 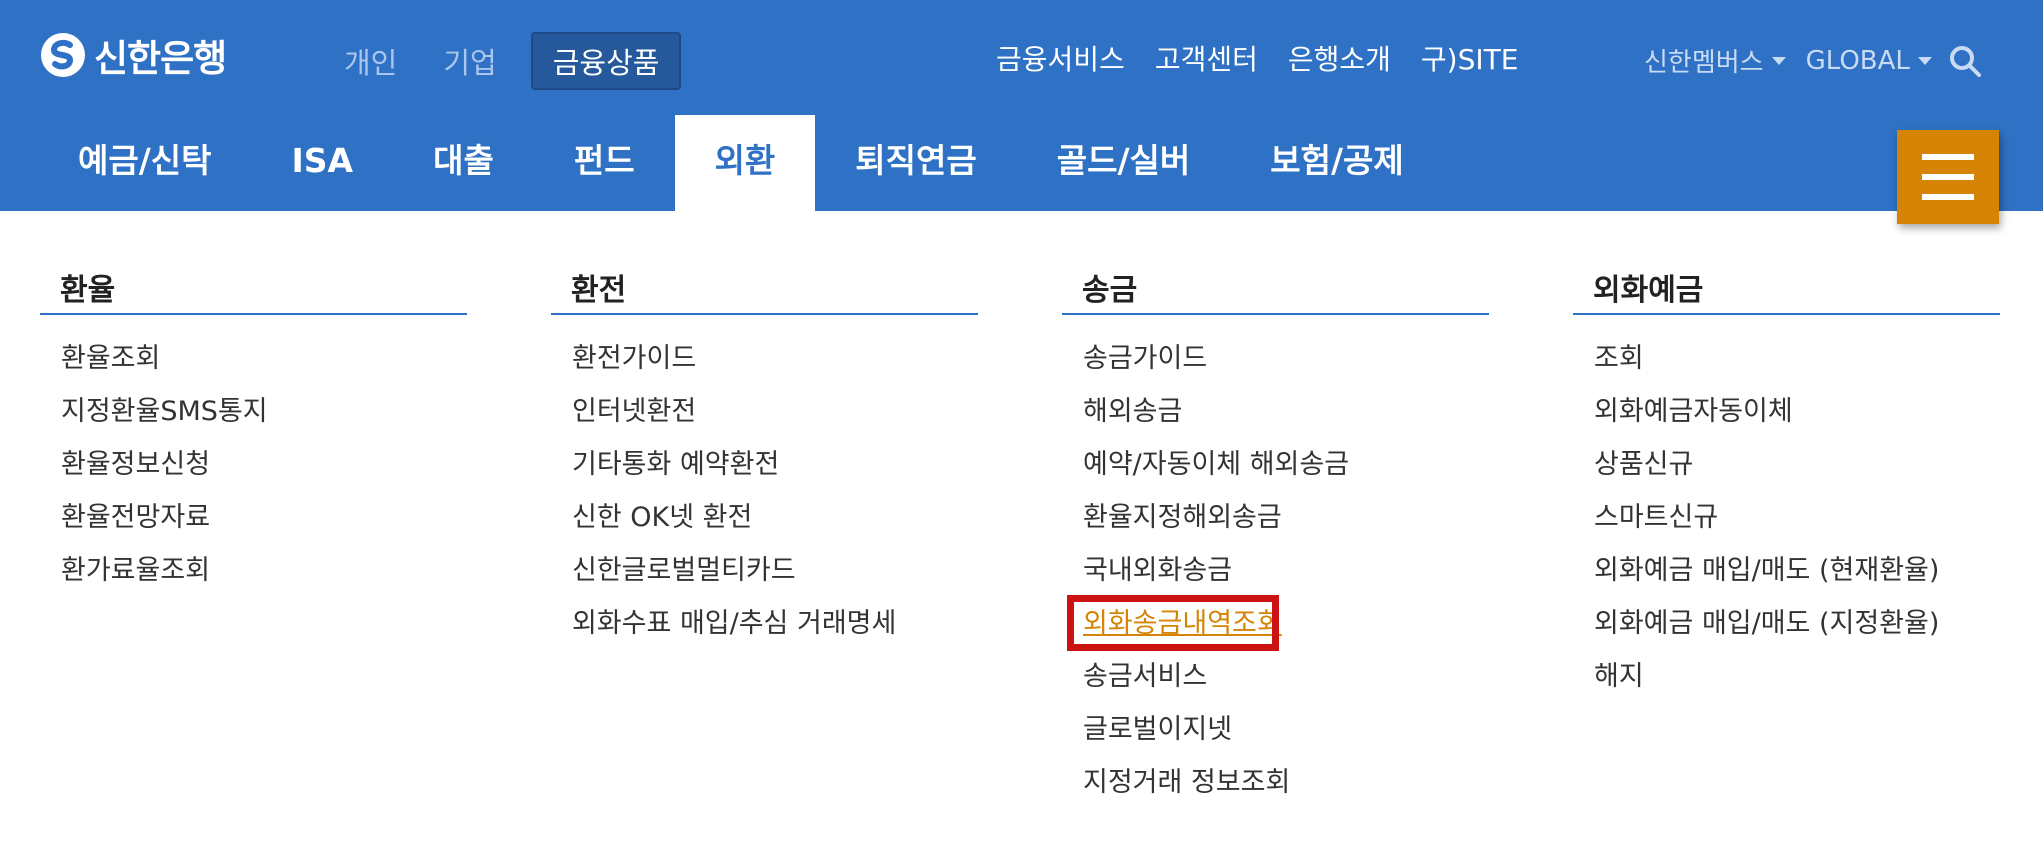 What do you see at coordinates (1786, 290) in the screenshot?
I see `column-title: 외화예금` at bounding box center [1786, 290].